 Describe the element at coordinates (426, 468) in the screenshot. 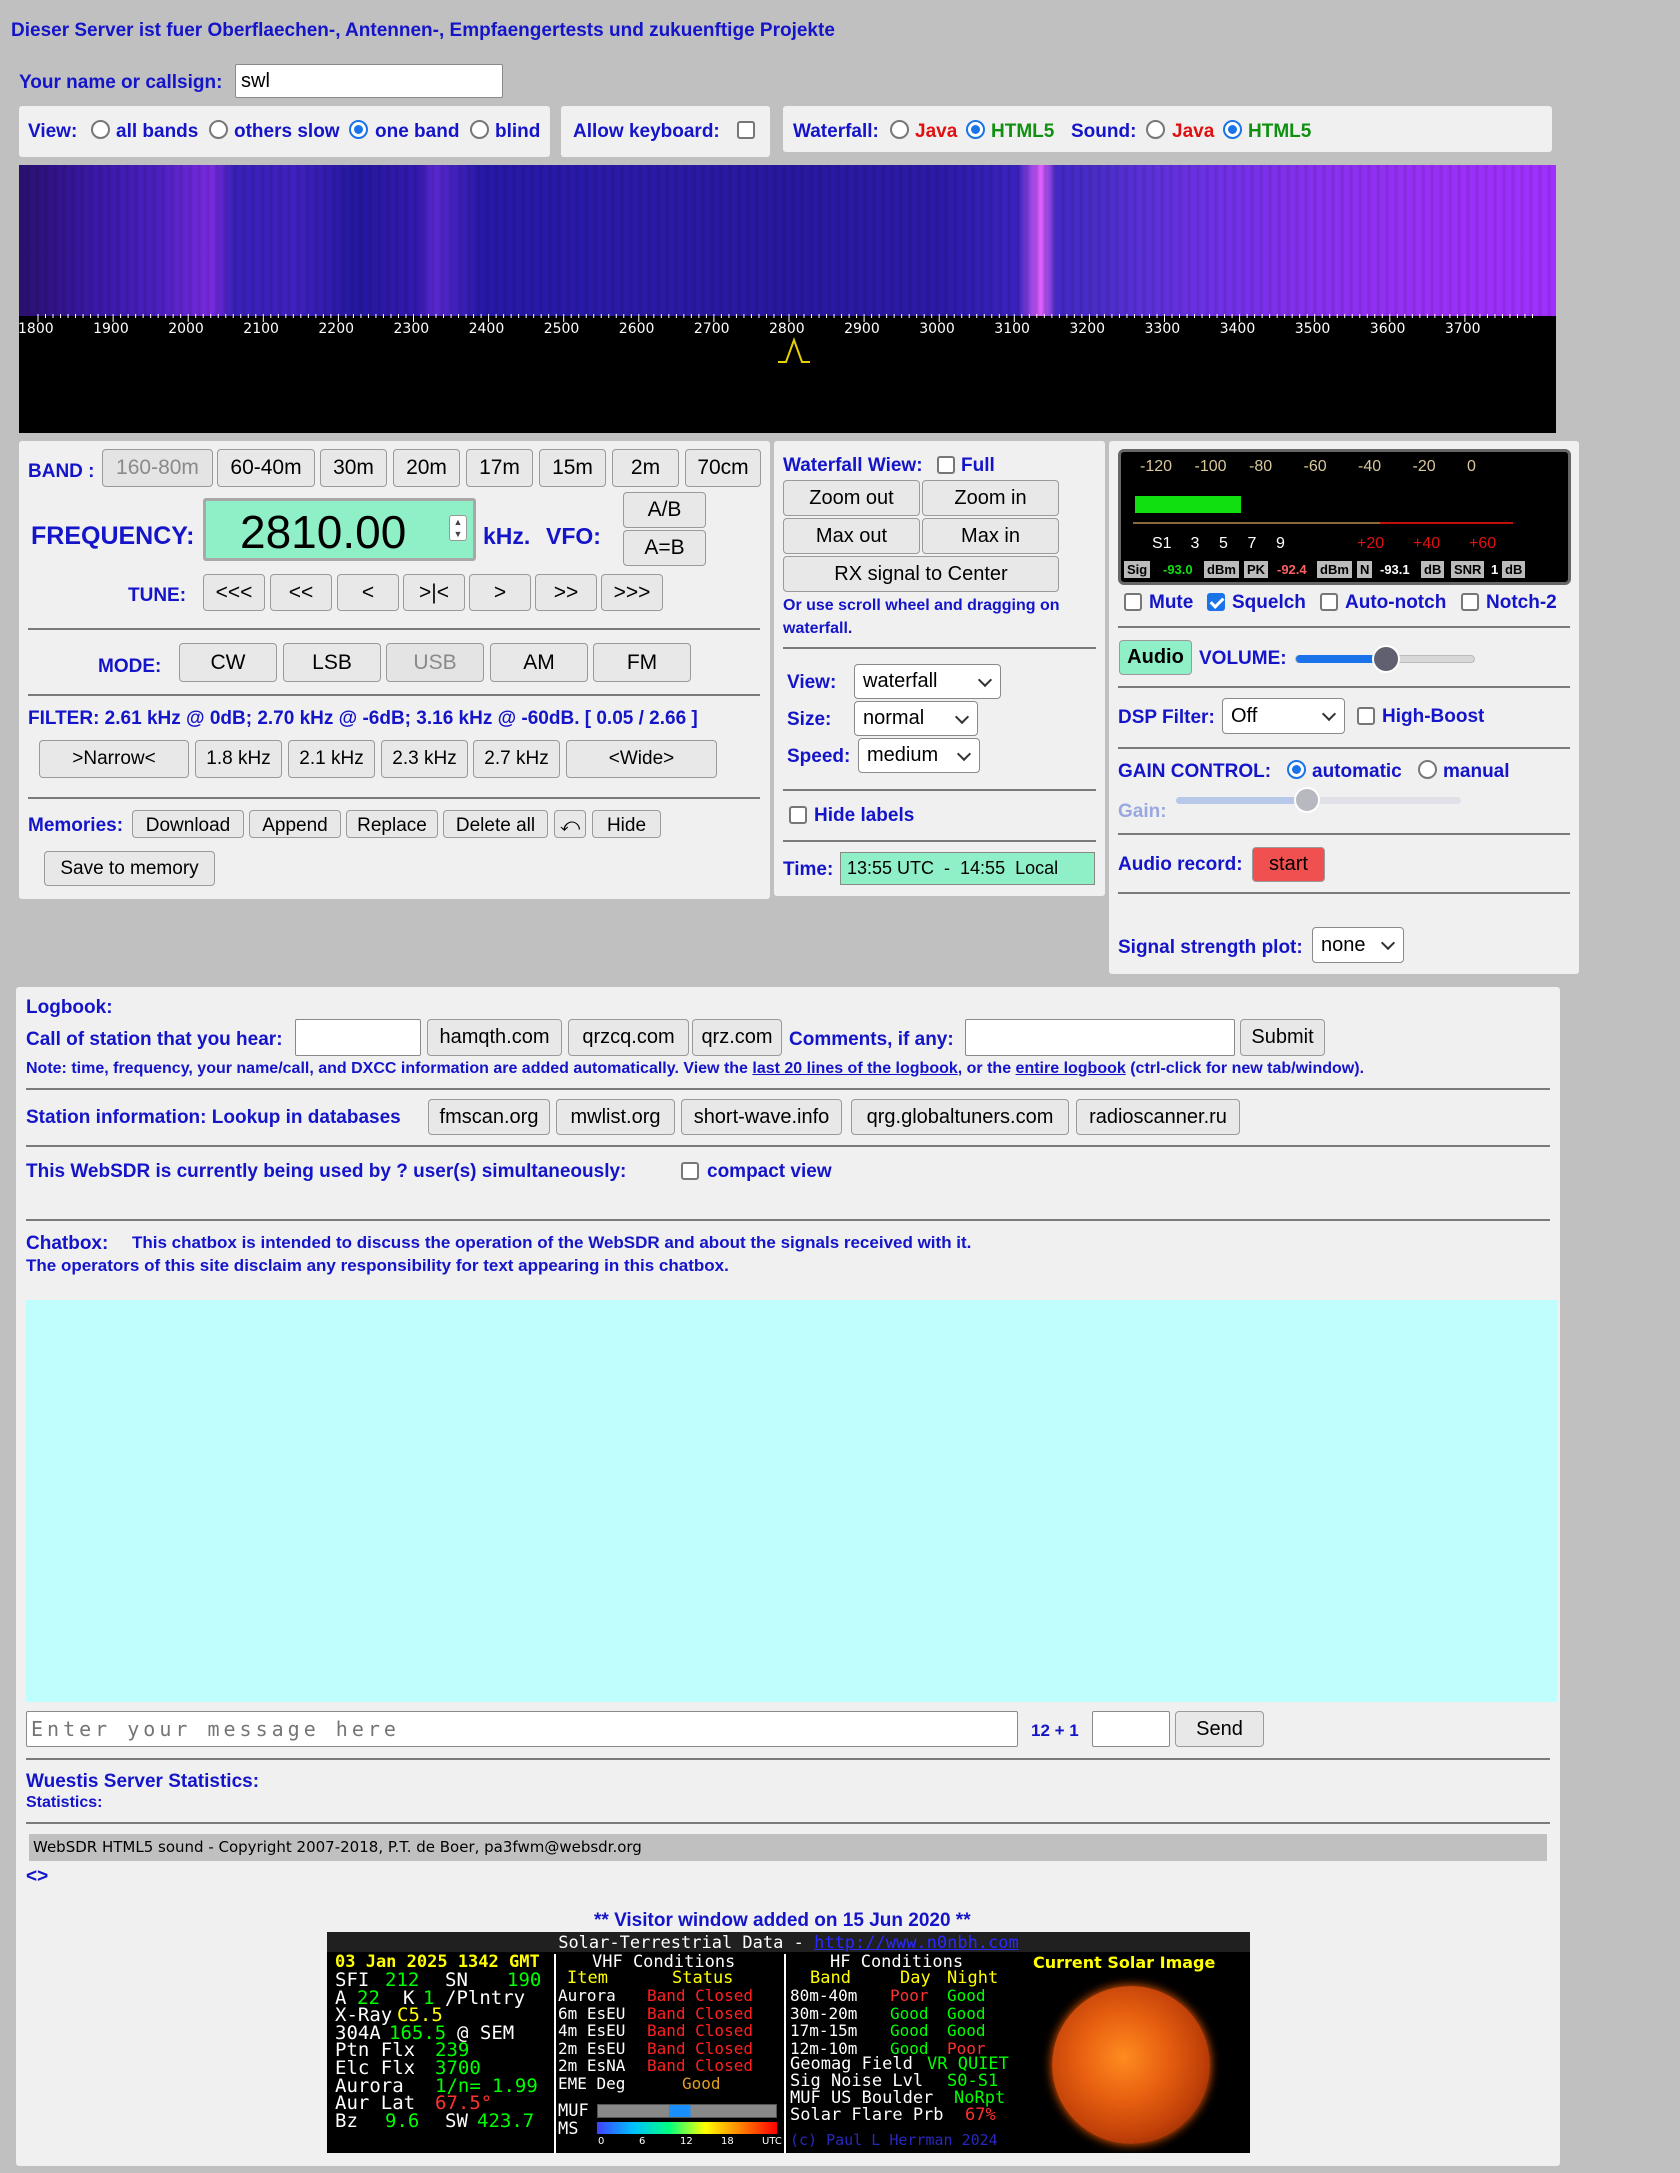

I see `band-20m-button: 20m` at that location.